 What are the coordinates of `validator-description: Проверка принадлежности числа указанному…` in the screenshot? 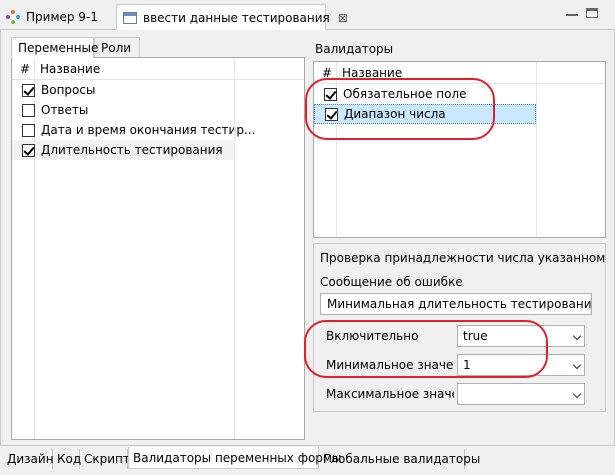 It's located at (463, 258).